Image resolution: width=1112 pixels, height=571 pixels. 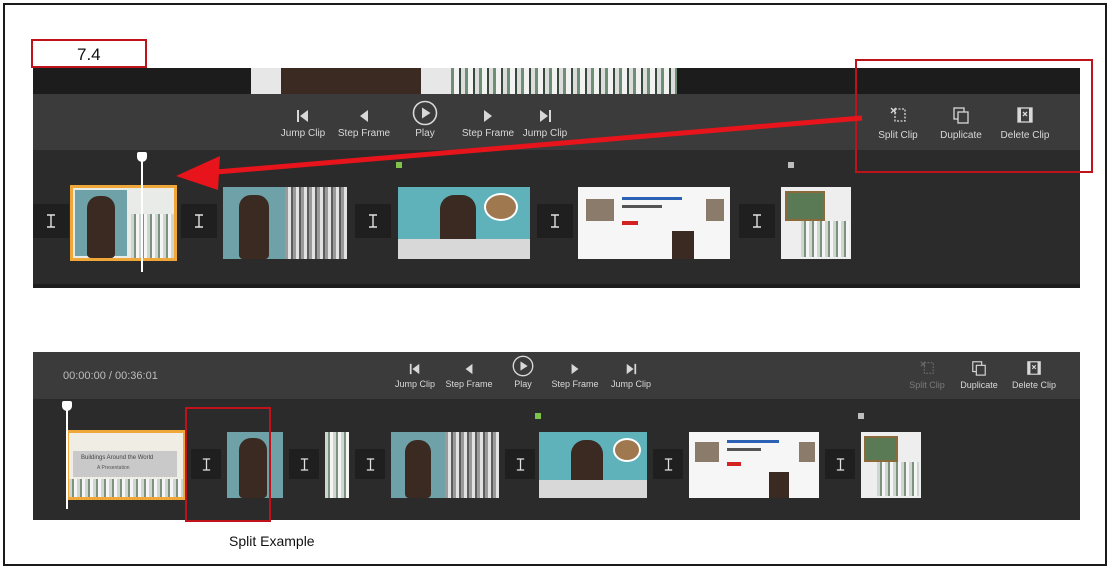 I want to click on preview-face, so click(x=351, y=81).